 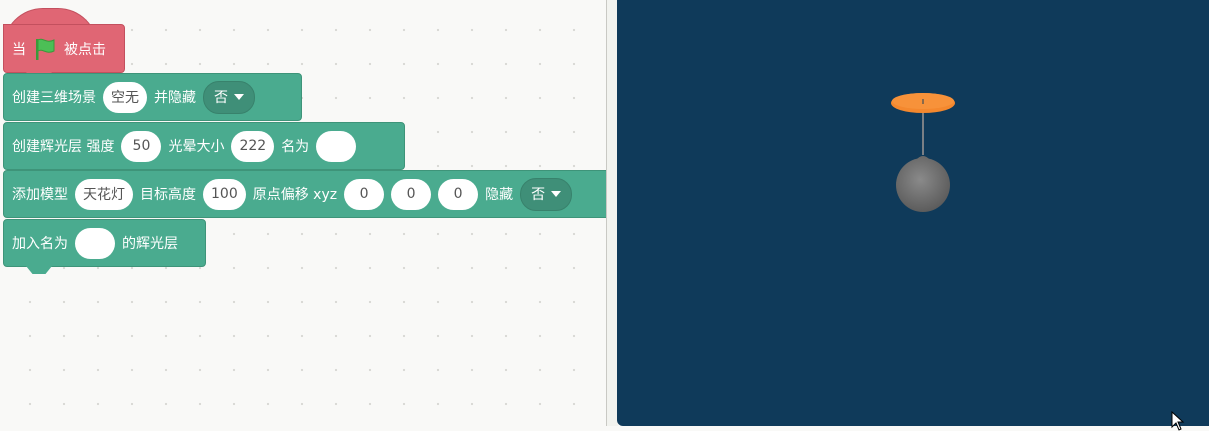 What do you see at coordinates (19, 49) in the screenshot?
I see `hat-prefix: 当` at bounding box center [19, 49].